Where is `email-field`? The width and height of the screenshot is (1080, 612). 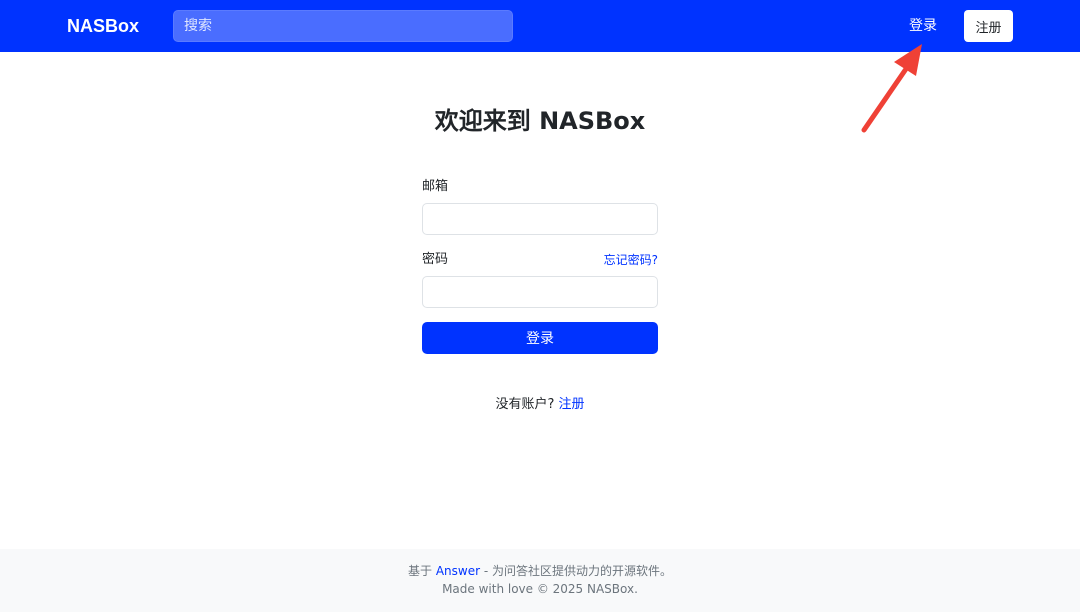 email-field is located at coordinates (540, 219).